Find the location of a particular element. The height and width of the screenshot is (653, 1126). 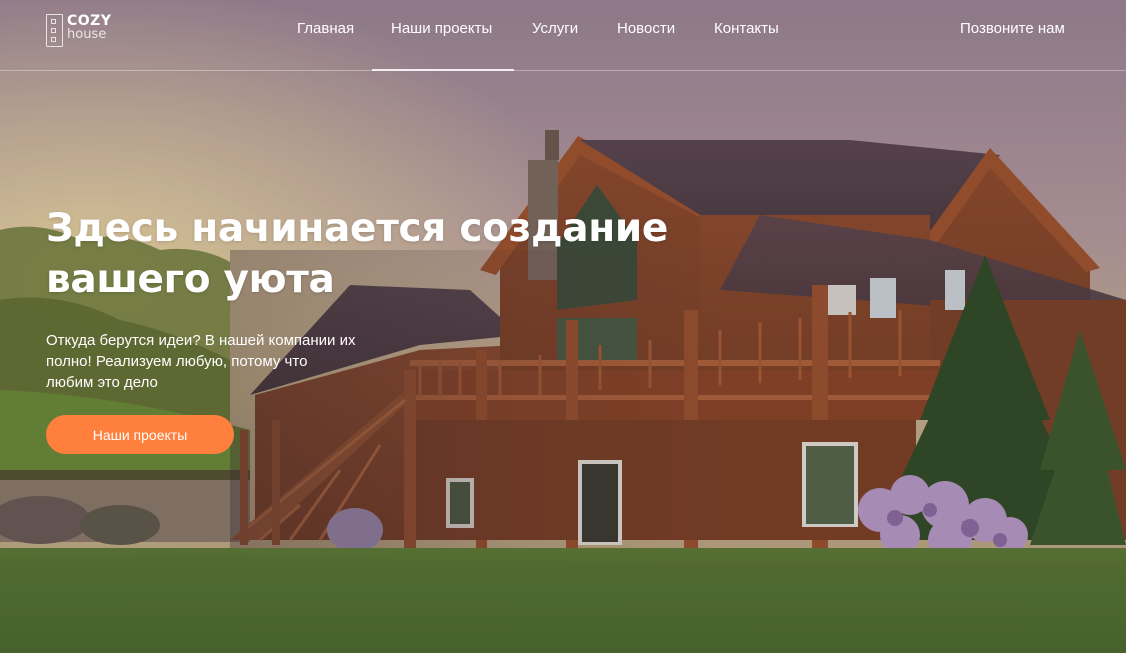

hero-title-line1: Здесь начинается создание is located at coordinates (357, 228).